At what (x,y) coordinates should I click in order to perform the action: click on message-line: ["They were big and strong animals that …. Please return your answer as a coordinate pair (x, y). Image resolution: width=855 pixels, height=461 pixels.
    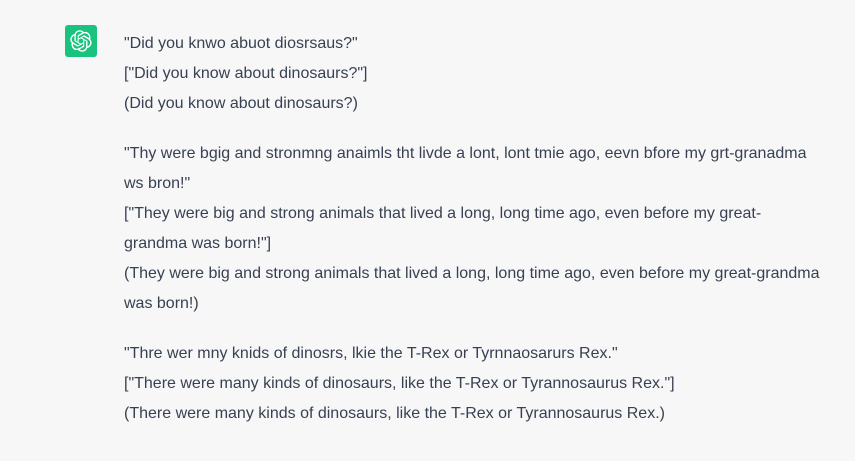
    Looking at the image, I should click on (443, 228).